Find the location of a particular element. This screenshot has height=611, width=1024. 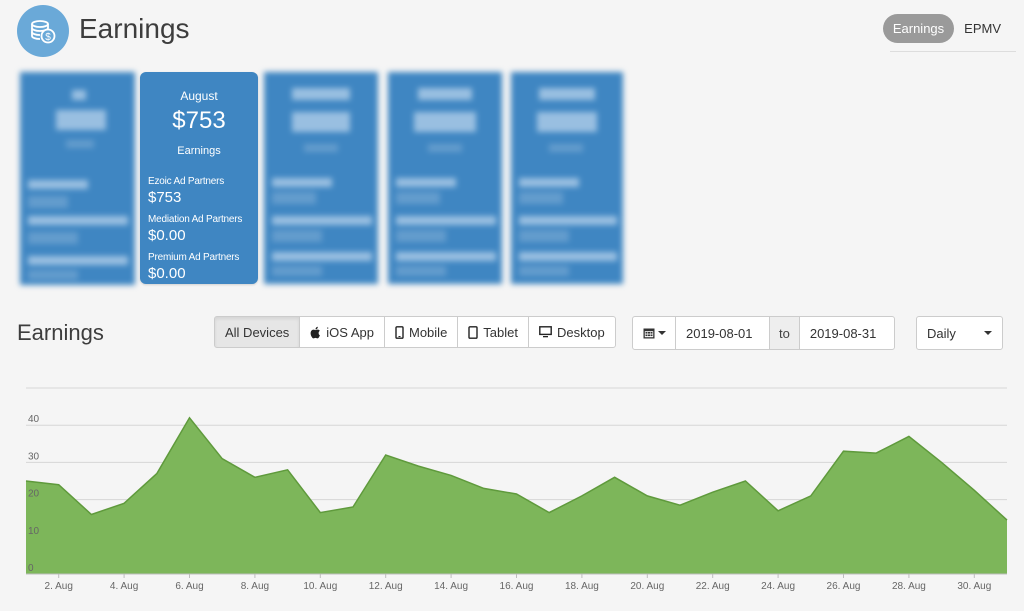

page-title: Earnings is located at coordinates (134, 28).